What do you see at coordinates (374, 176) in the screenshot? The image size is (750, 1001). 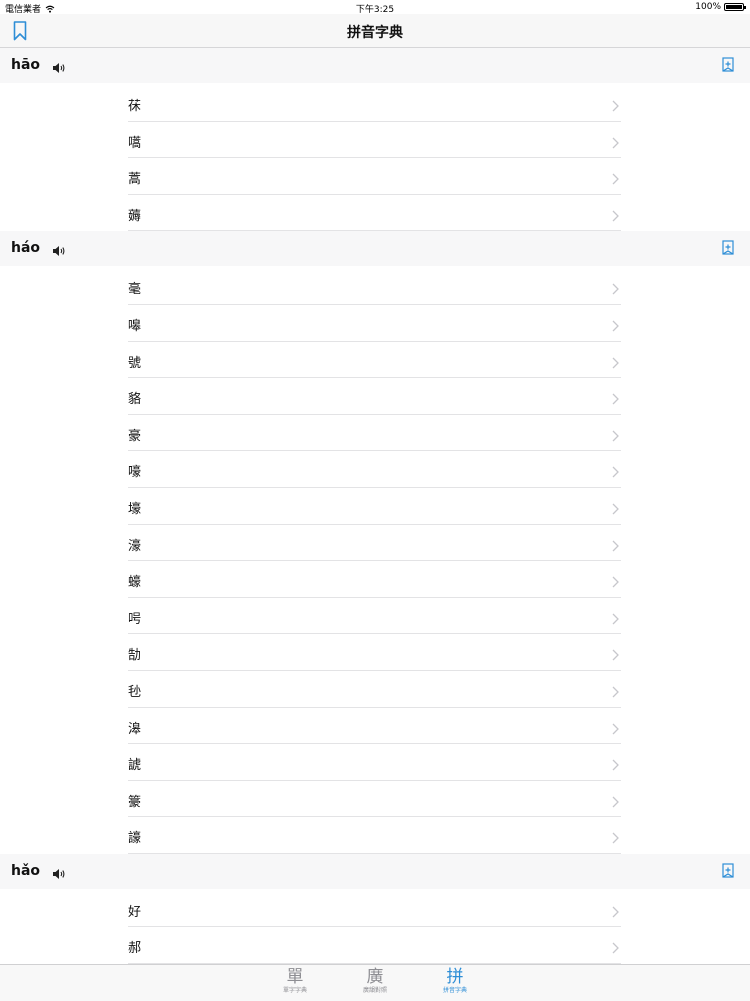 I see `character-row: 蒿` at bounding box center [374, 176].